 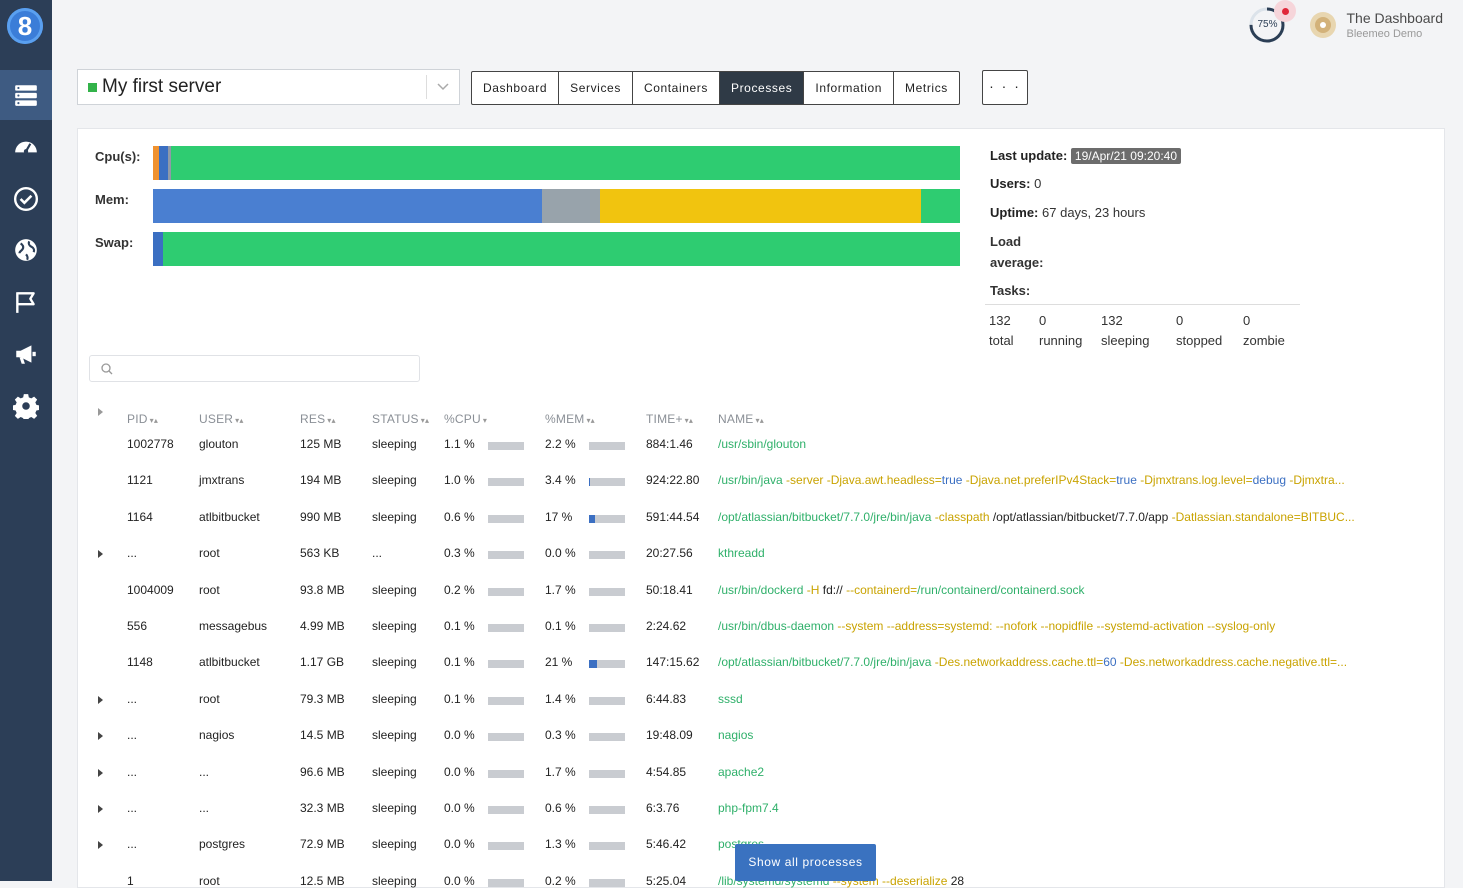 I want to click on column-pid: PID ▾▴, so click(x=142, y=419).